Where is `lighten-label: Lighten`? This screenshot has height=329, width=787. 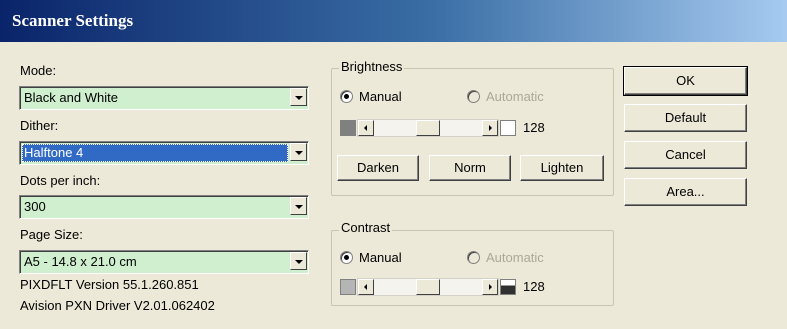
lighten-label: Lighten is located at coordinates (562, 167).